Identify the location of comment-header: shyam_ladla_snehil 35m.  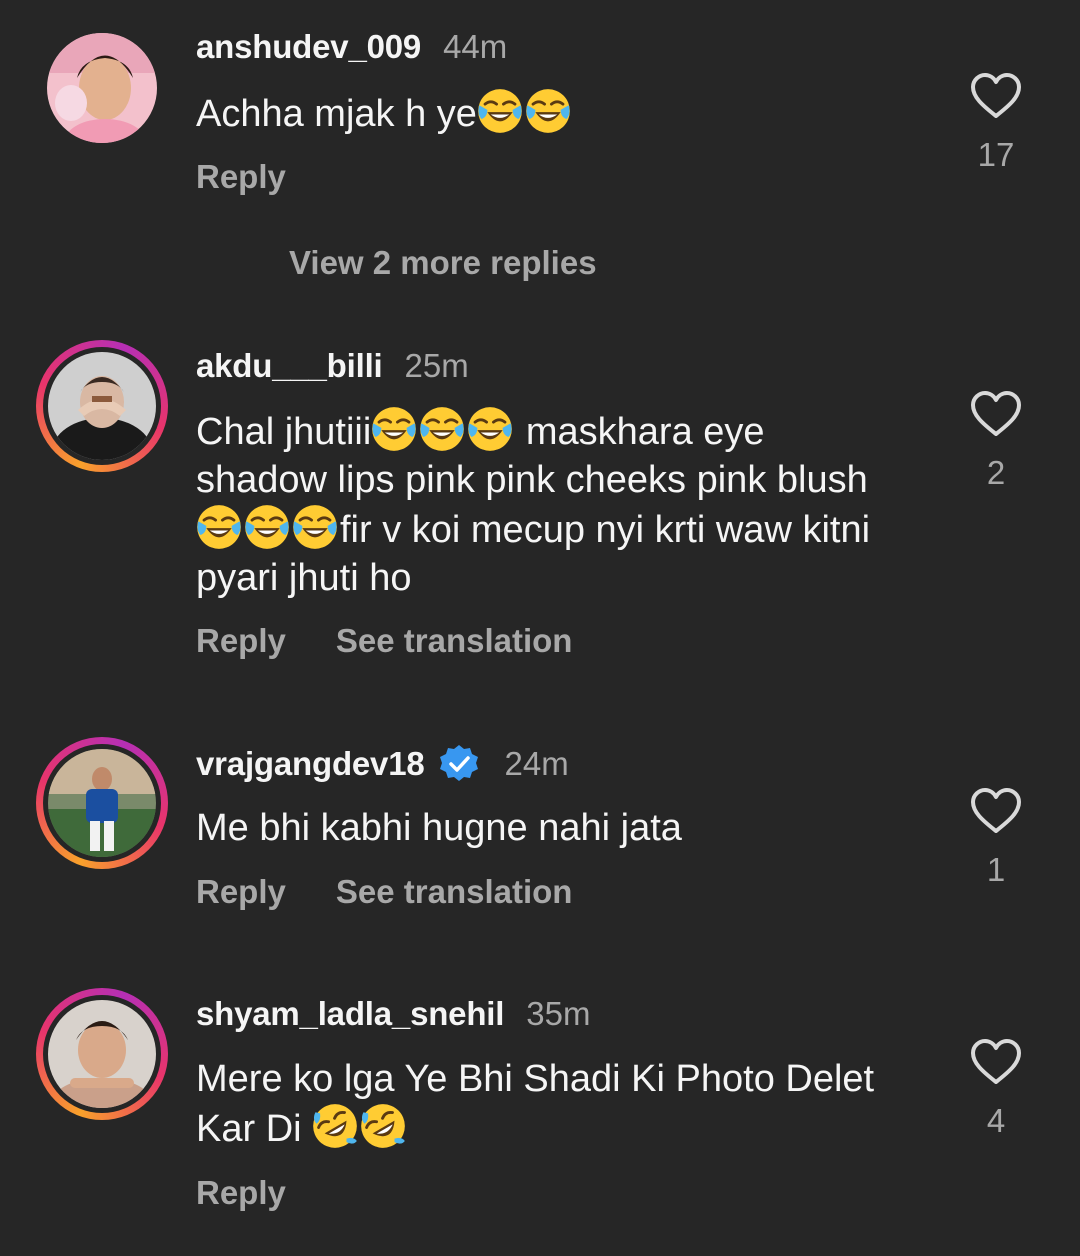
(393, 1014).